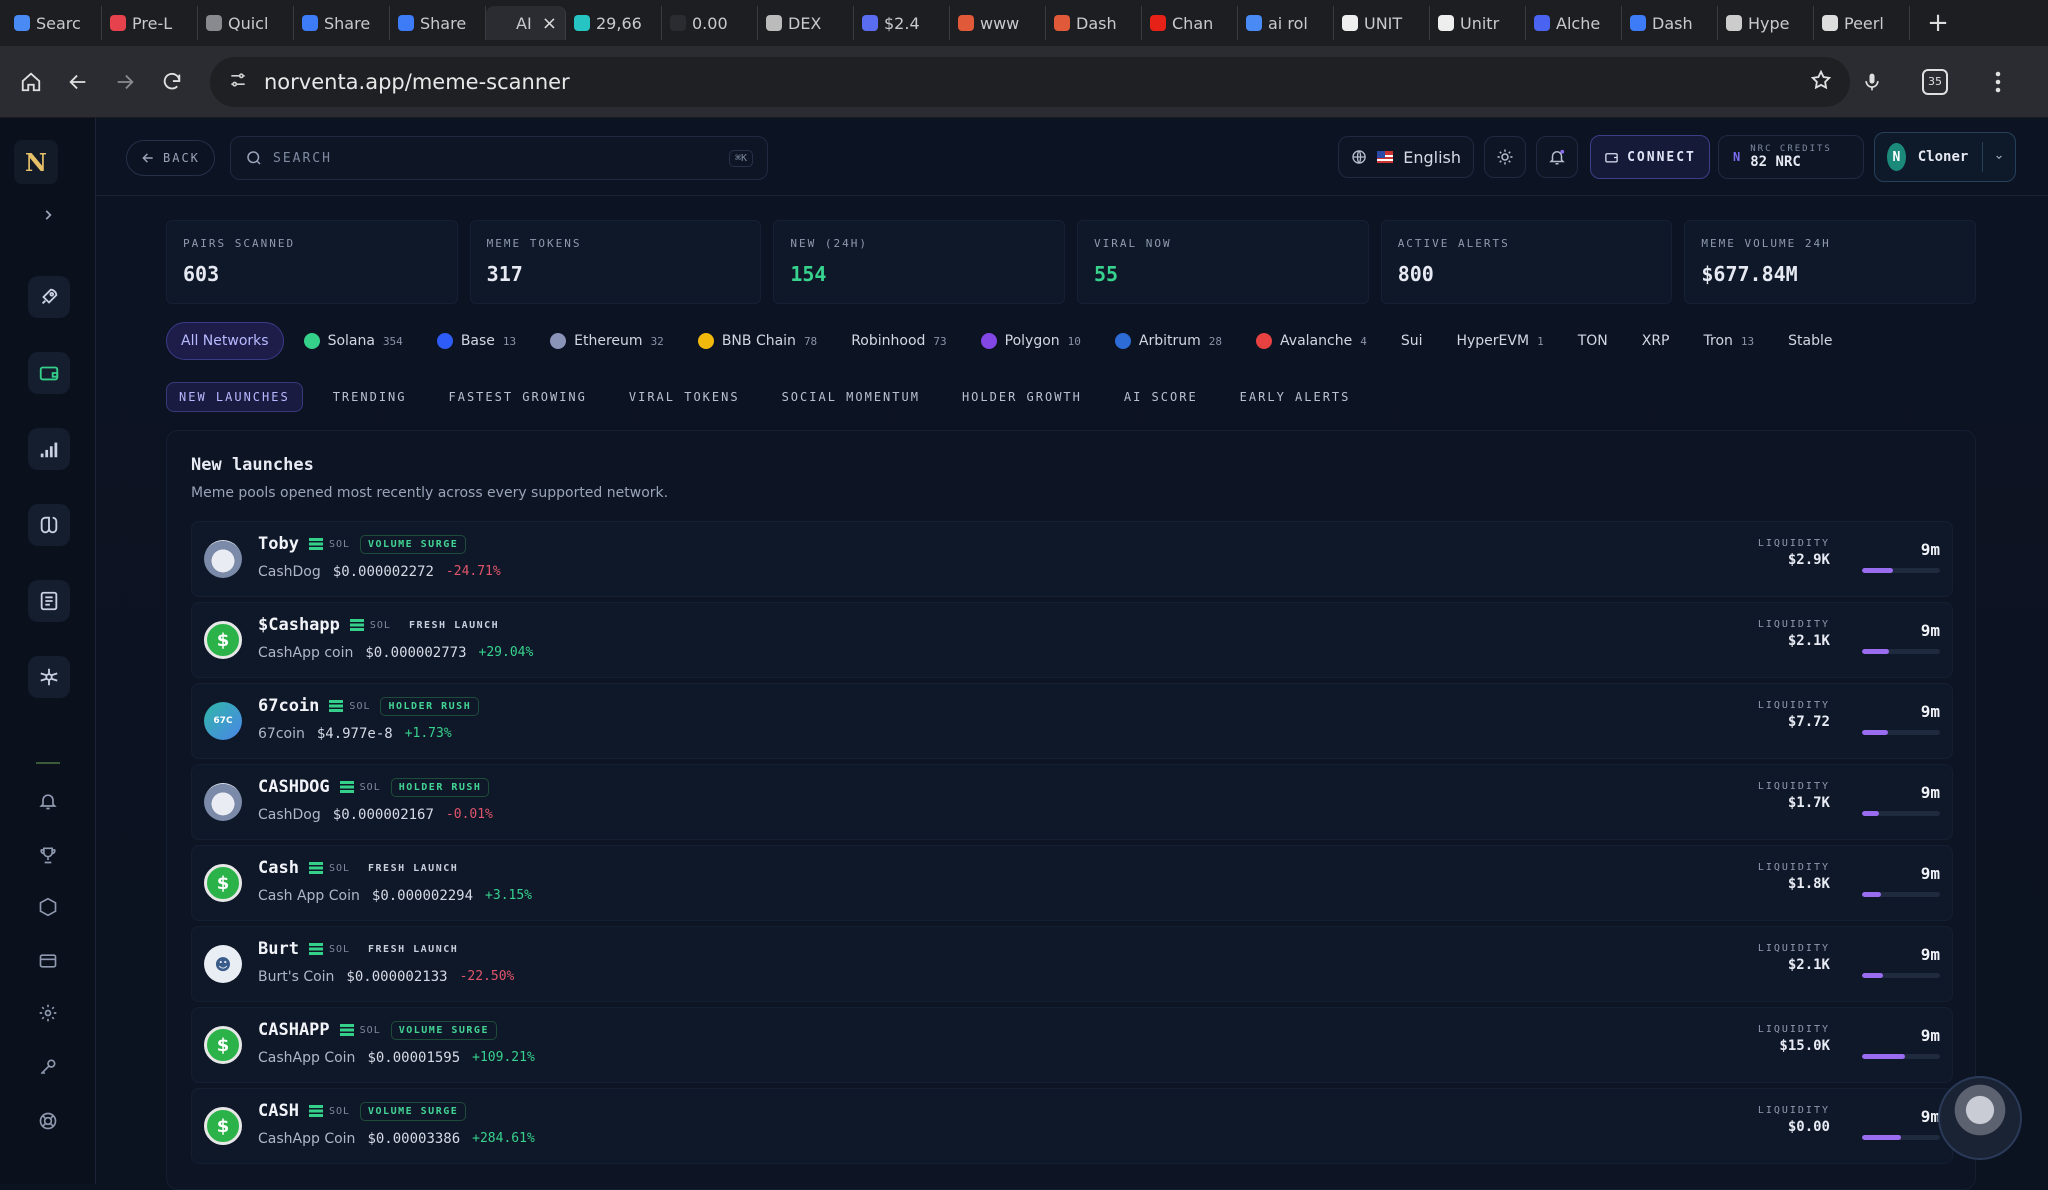 This screenshot has width=2048, height=1190. I want to click on category-tab: TRENDING, so click(370, 397).